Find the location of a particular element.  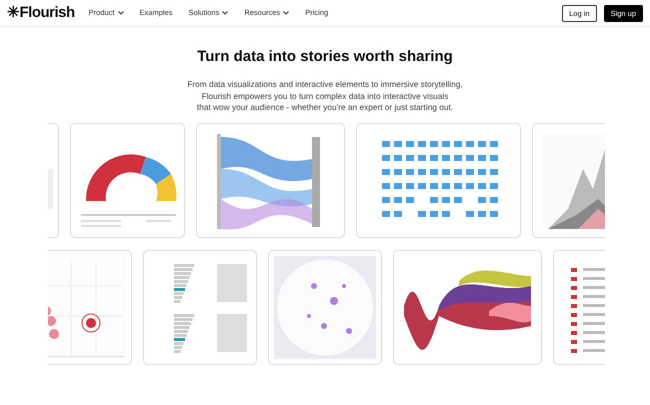

hero-title: Turn data into stories worth sharing is located at coordinates (325, 57).